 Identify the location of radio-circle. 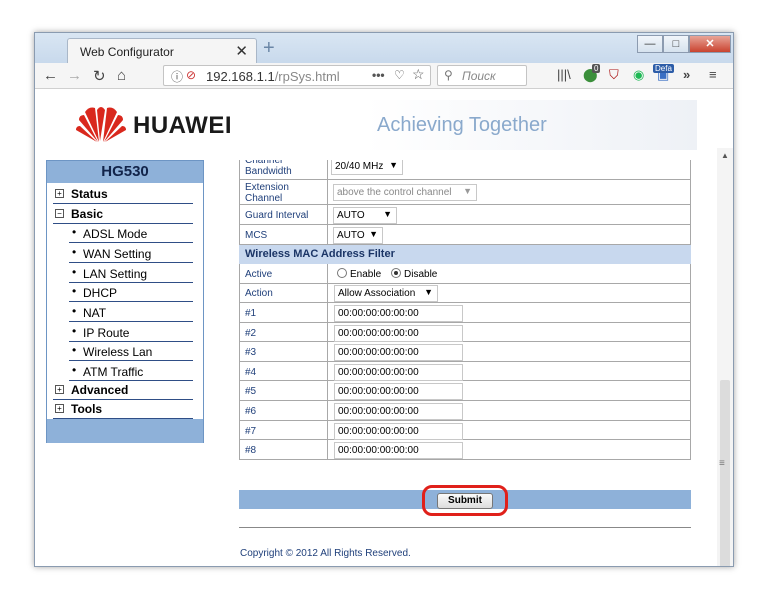
(342, 273).